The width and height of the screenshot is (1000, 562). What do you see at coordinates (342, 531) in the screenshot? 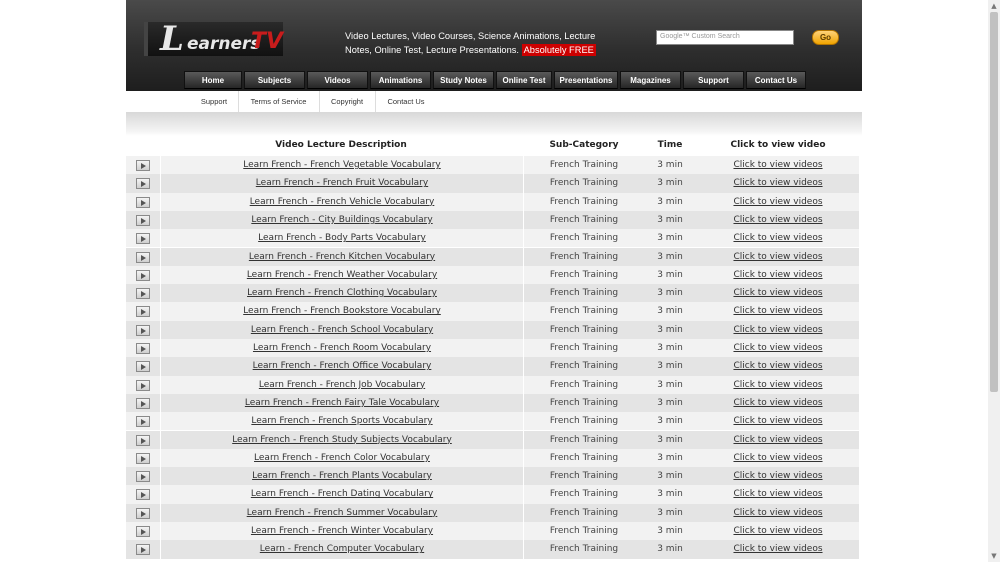
I see `video-description-link: Learn French - French Winter Vocabulary` at bounding box center [342, 531].